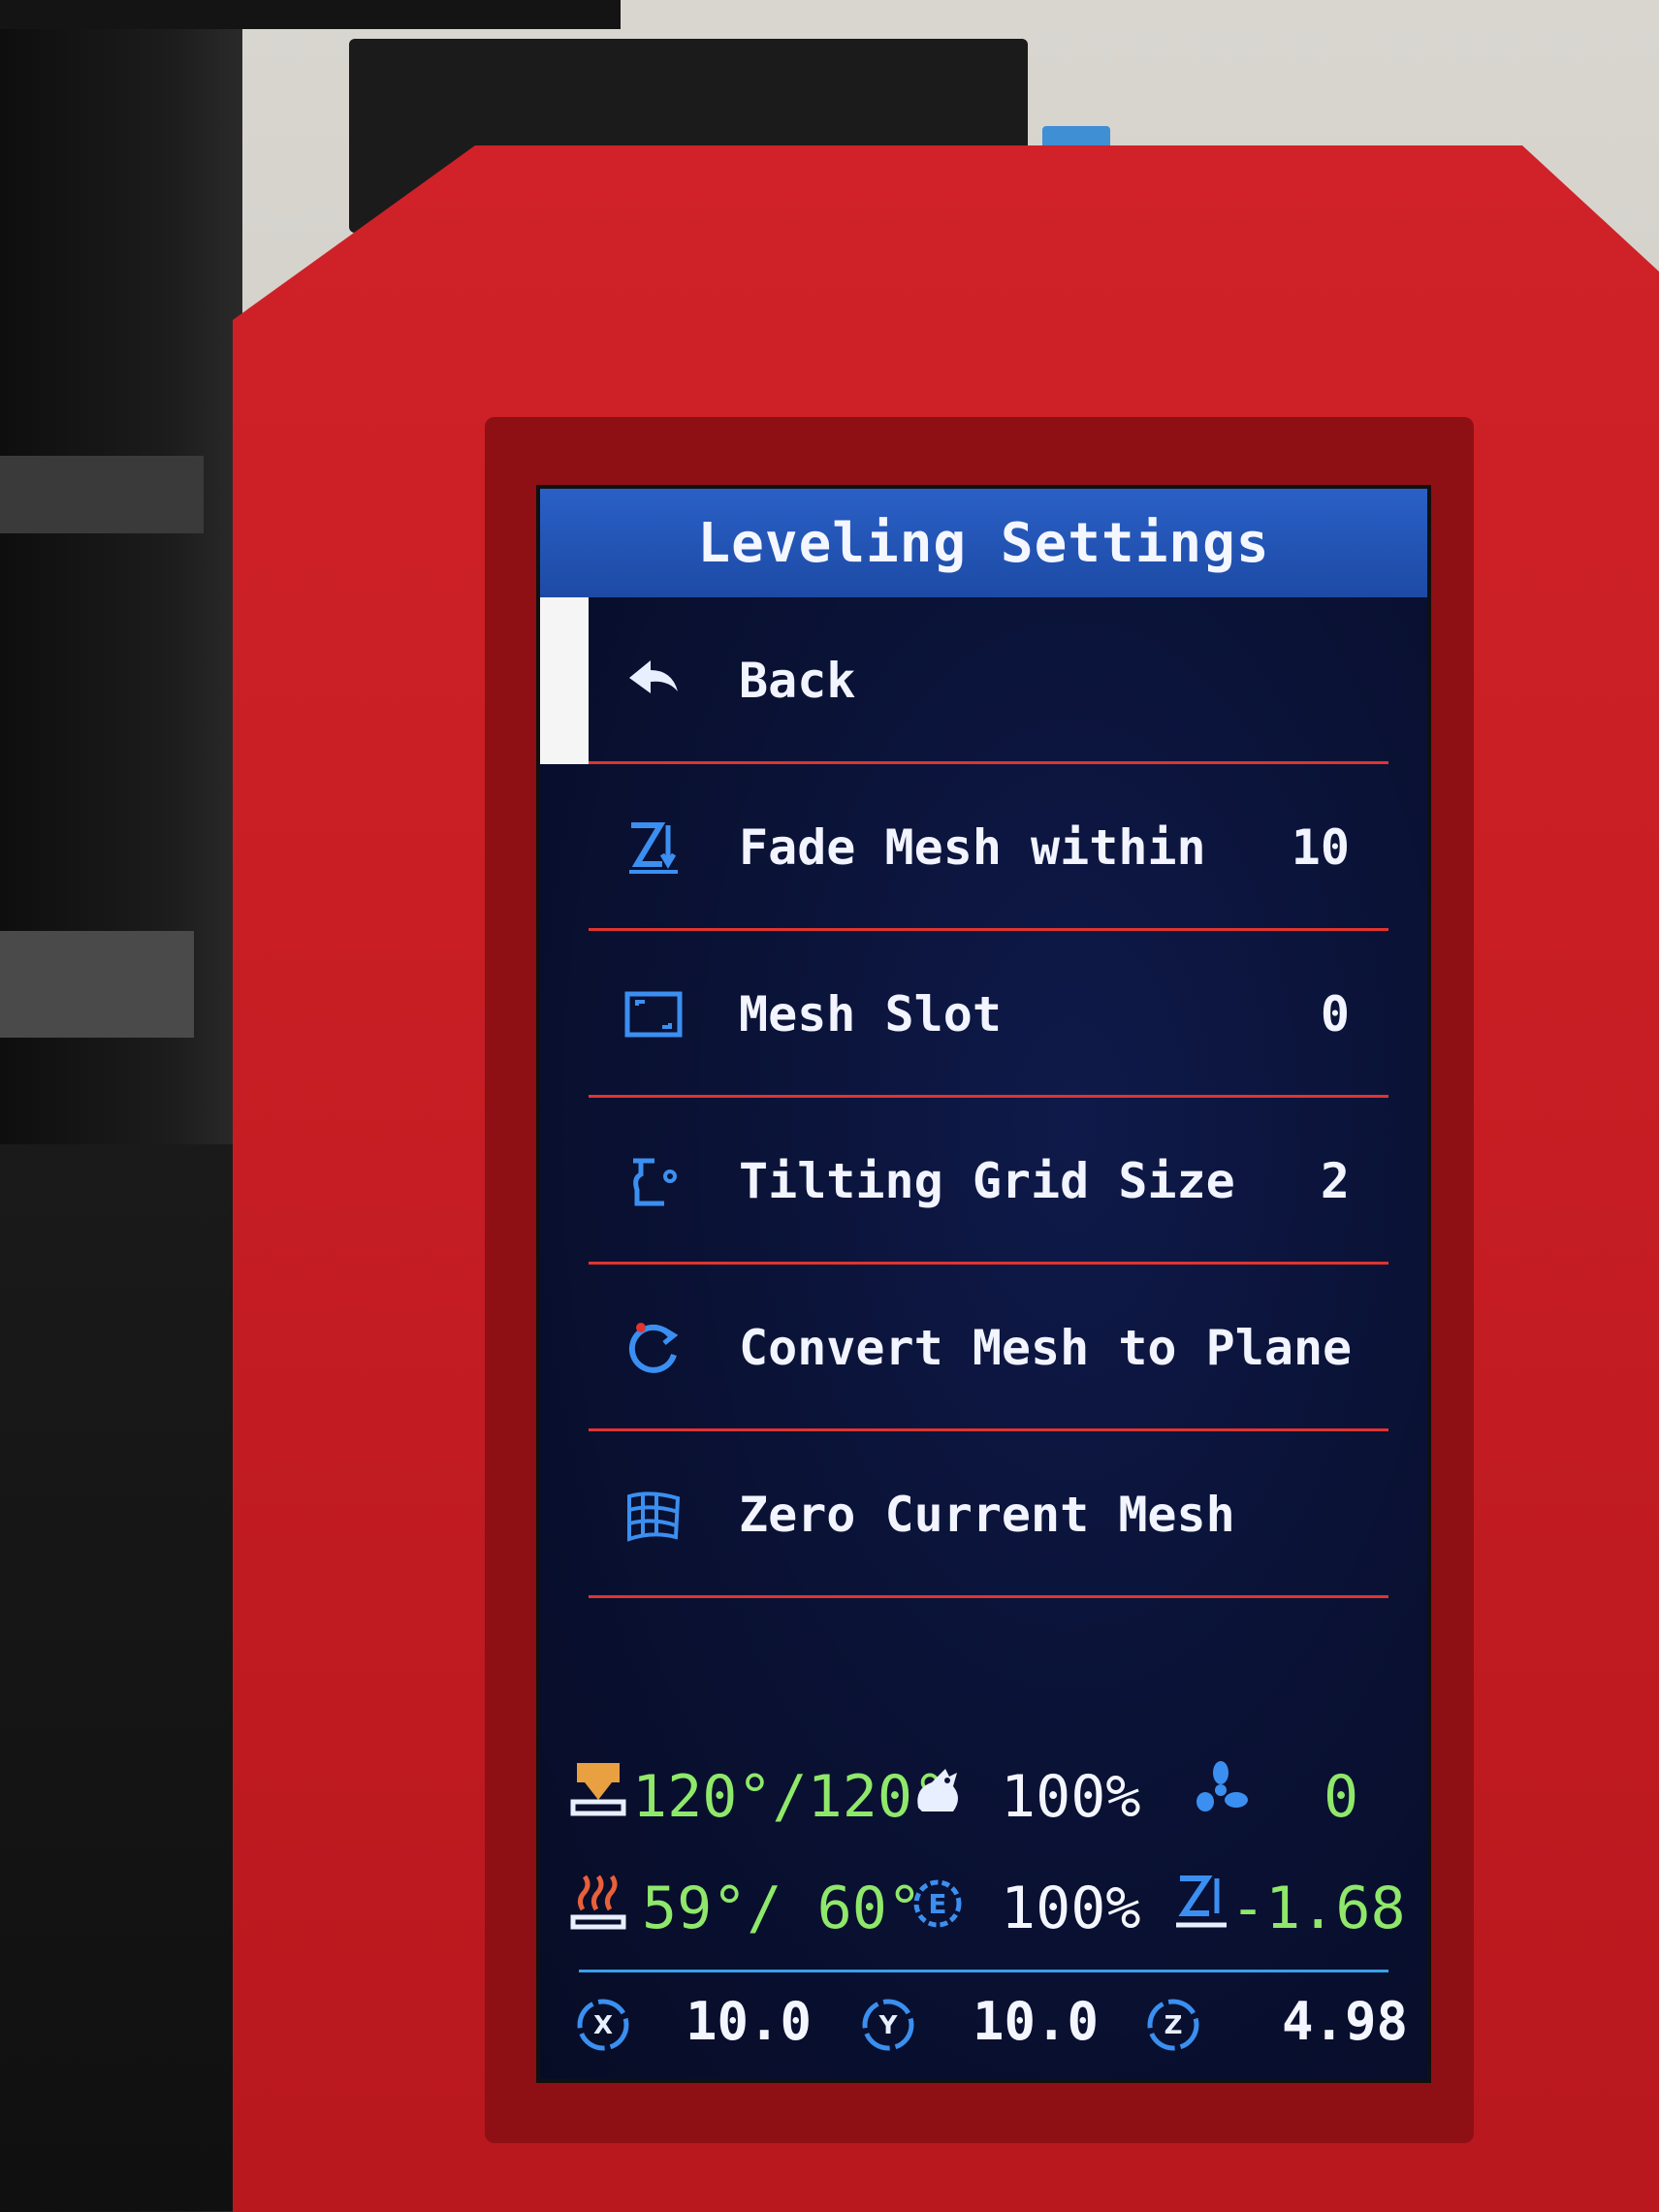  What do you see at coordinates (653, 681) in the screenshot?
I see `back-arrow-icon` at bounding box center [653, 681].